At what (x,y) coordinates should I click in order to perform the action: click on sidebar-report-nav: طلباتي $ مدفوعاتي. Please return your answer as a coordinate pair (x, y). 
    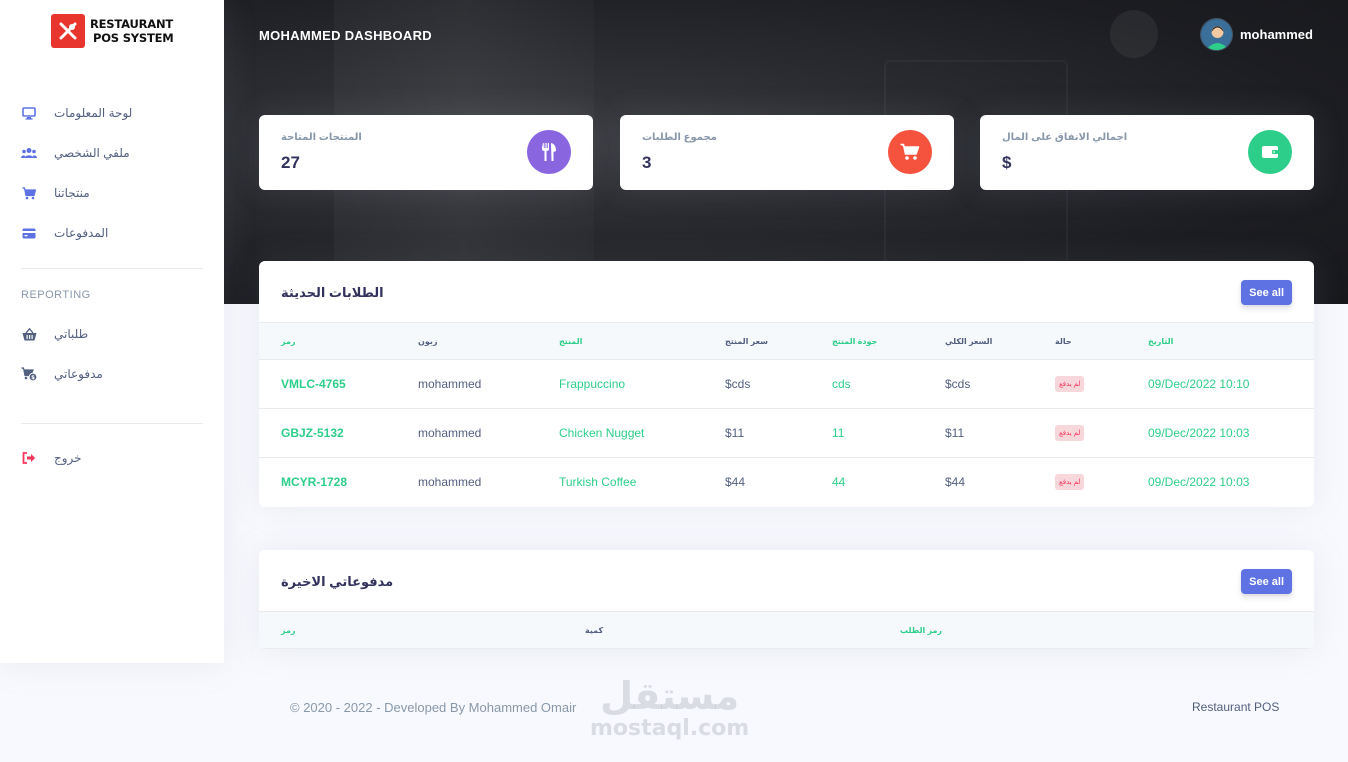
    Looking at the image, I should click on (112, 354).